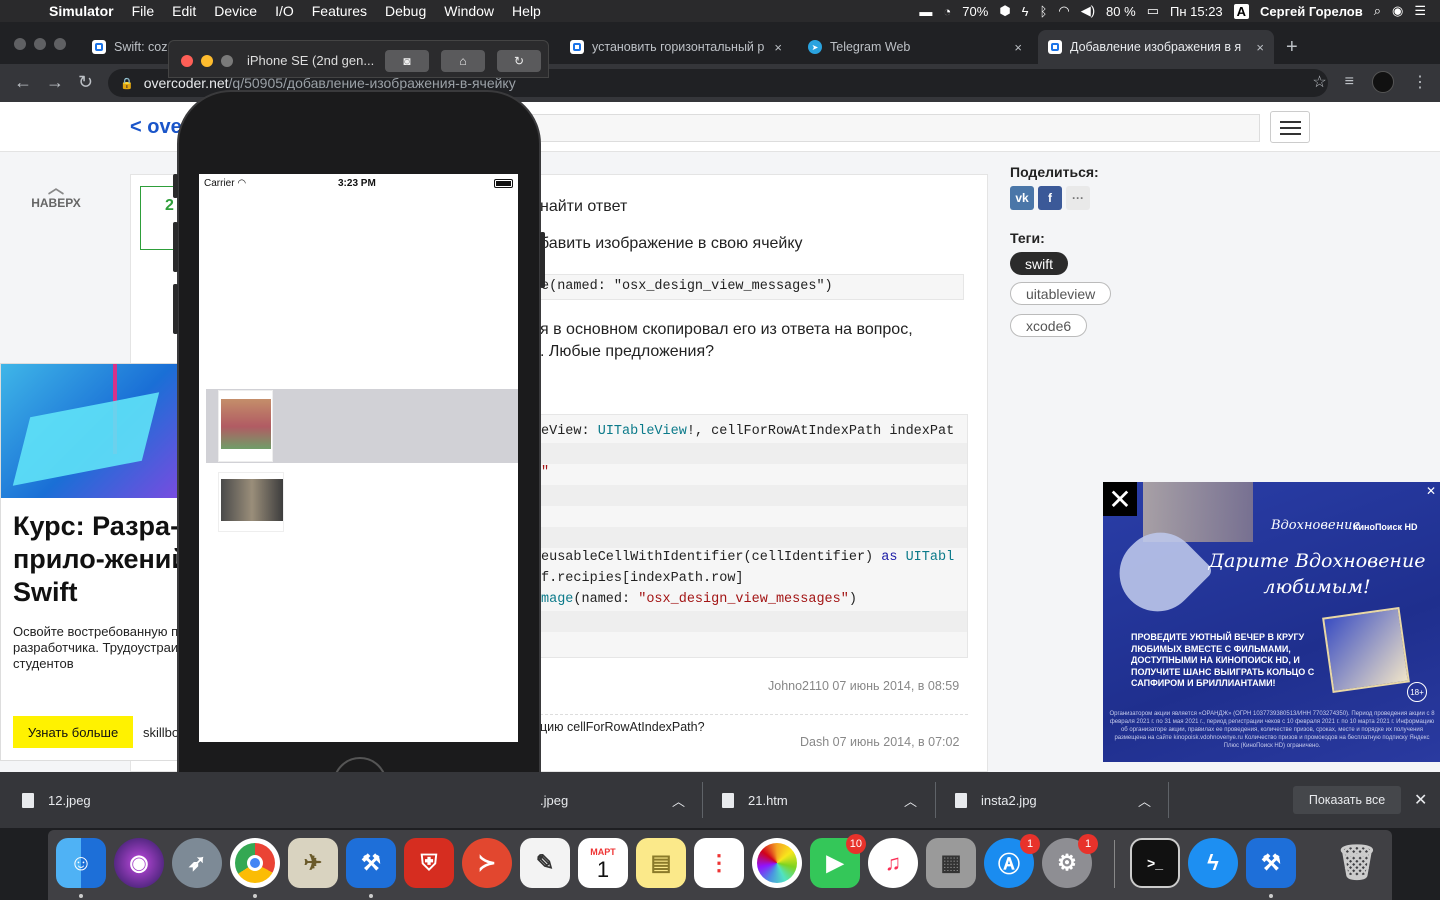  I want to click on simulator-icon: ⚒, so click(1271, 868).